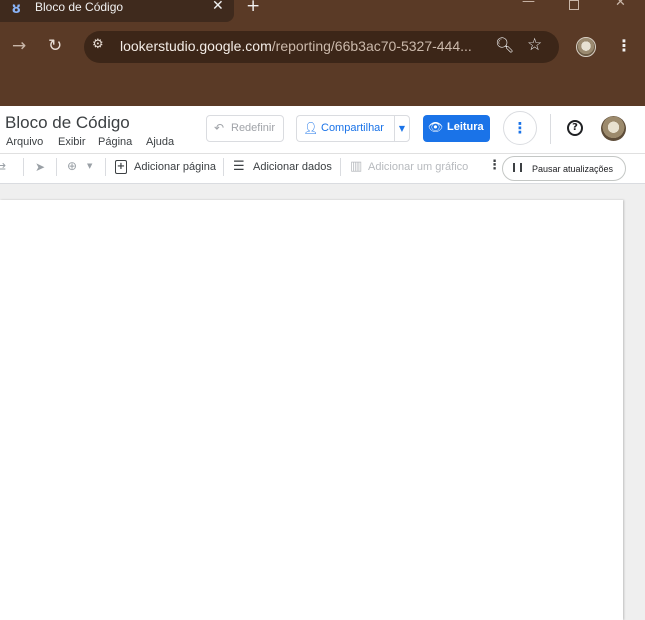  I want to click on add-page-icon: +, so click(121, 167).